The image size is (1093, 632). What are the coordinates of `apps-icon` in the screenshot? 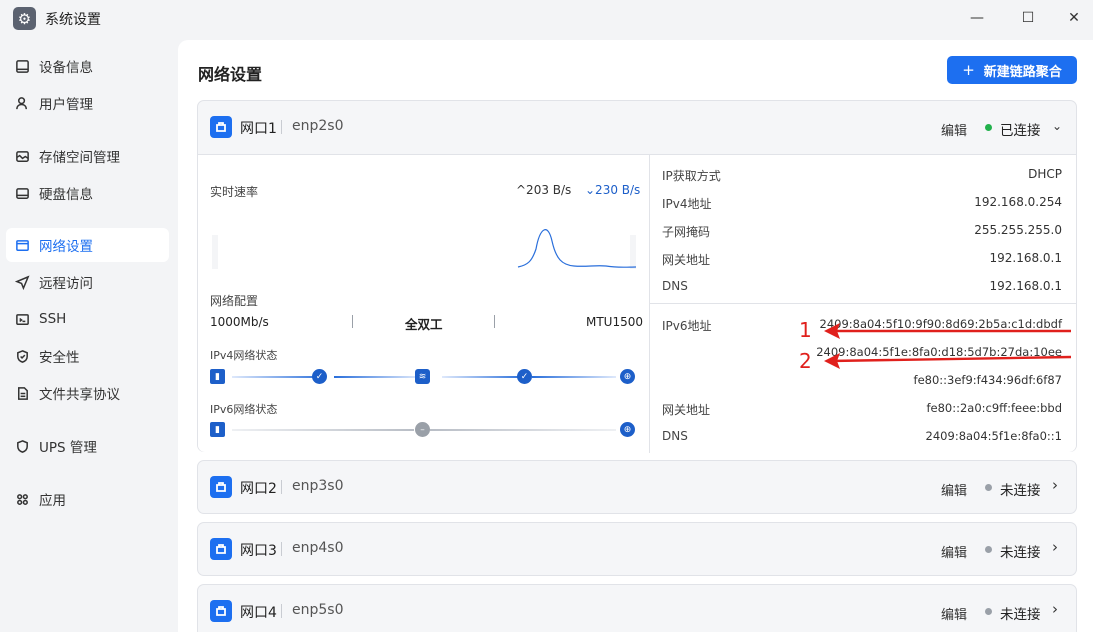 It's located at (22, 499).